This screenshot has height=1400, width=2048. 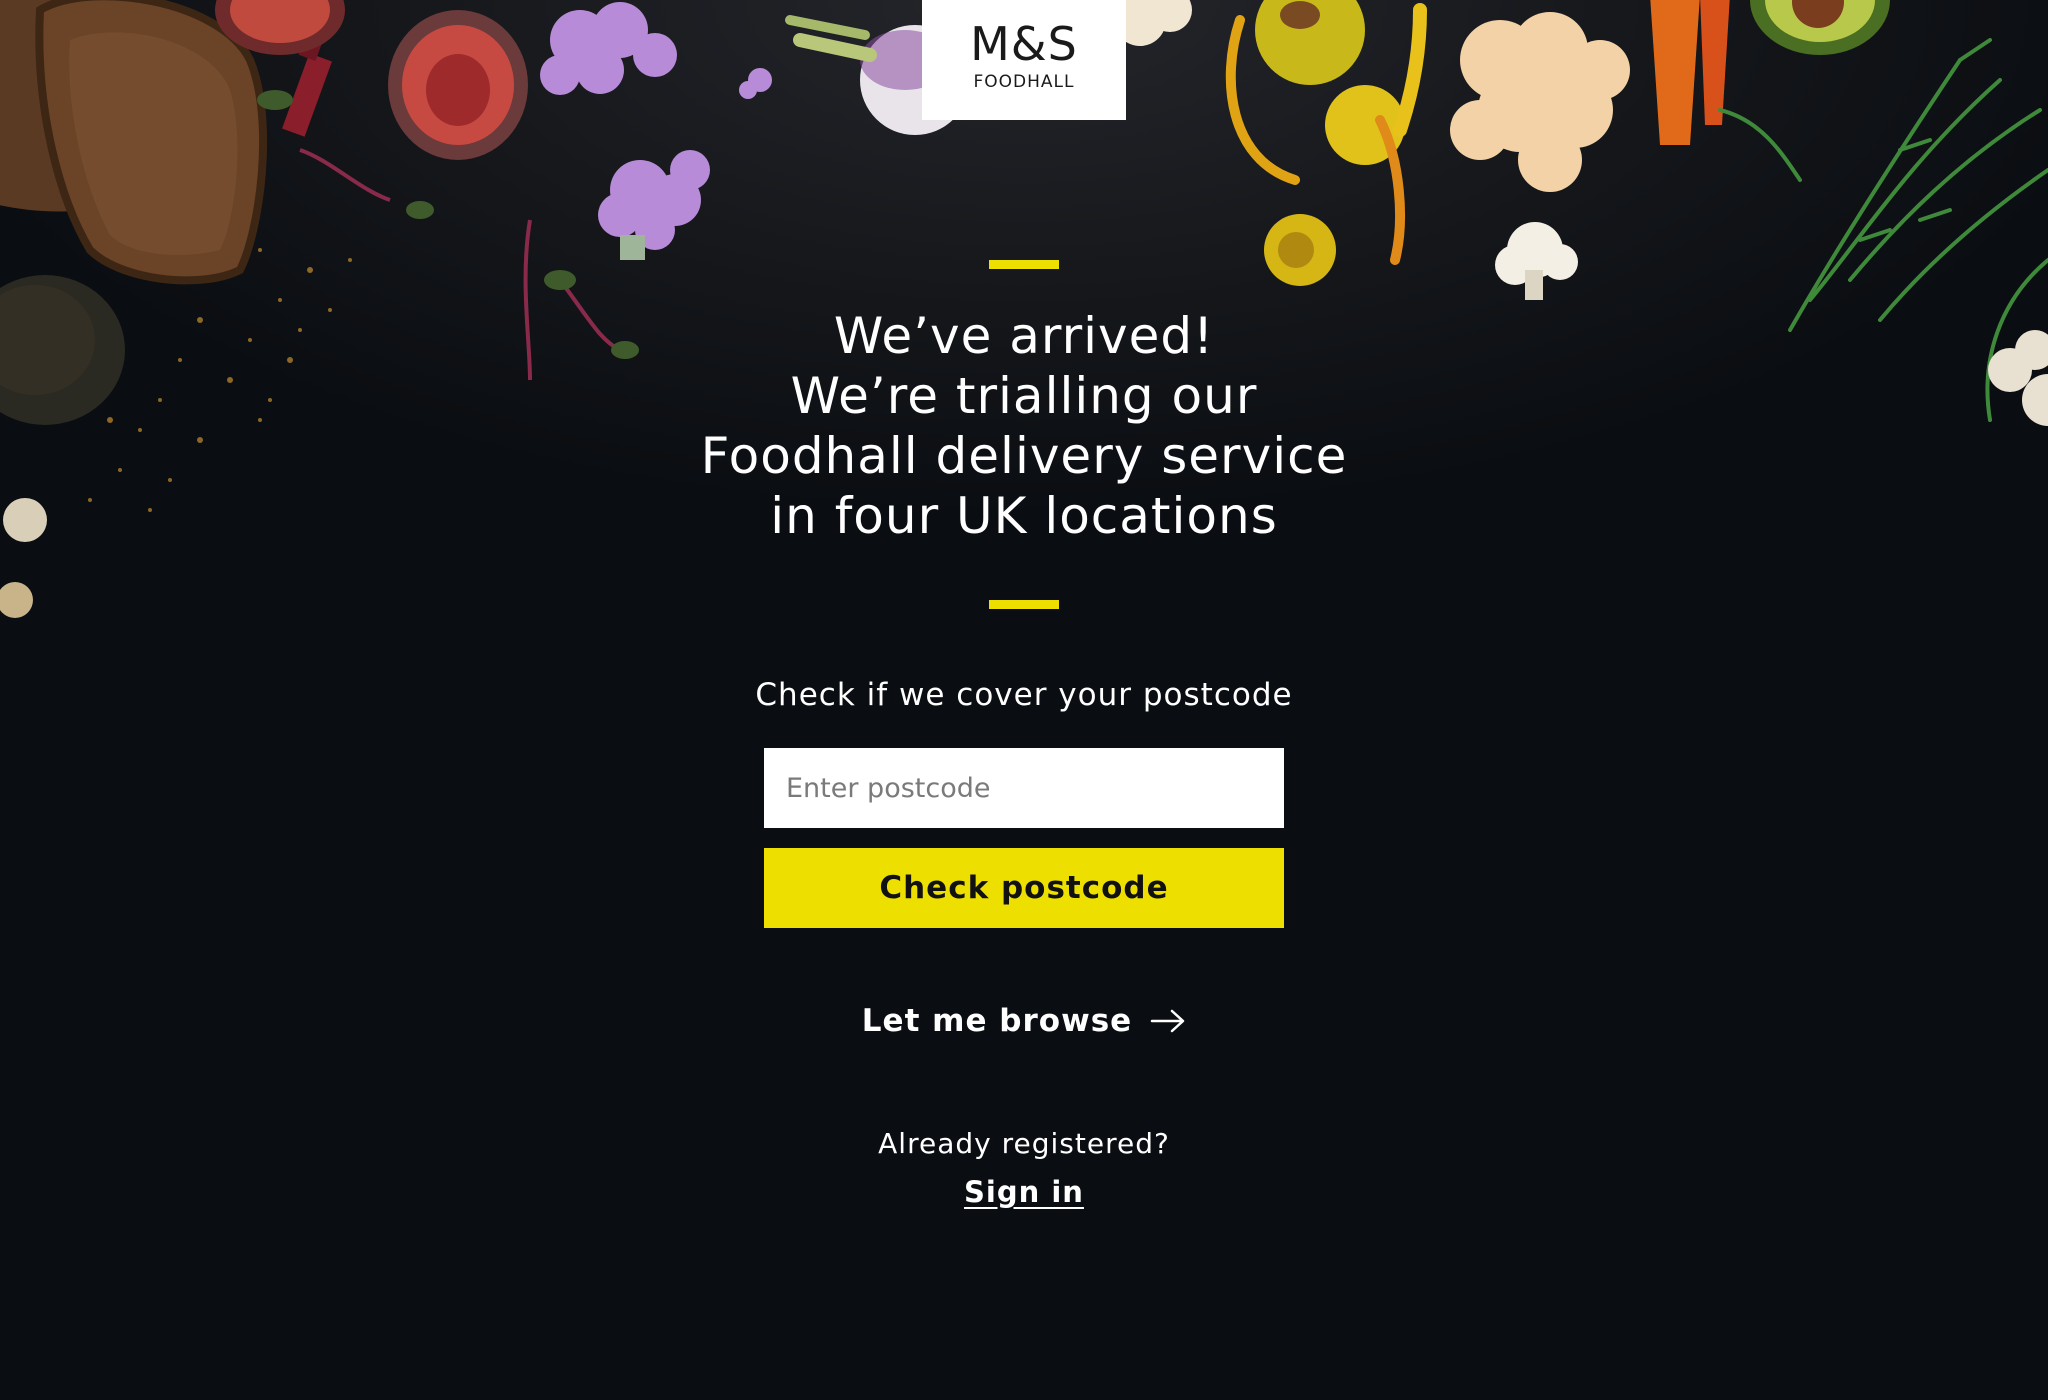 I want to click on let-me-browse-link: Let me browse, so click(x=1024, y=1021).